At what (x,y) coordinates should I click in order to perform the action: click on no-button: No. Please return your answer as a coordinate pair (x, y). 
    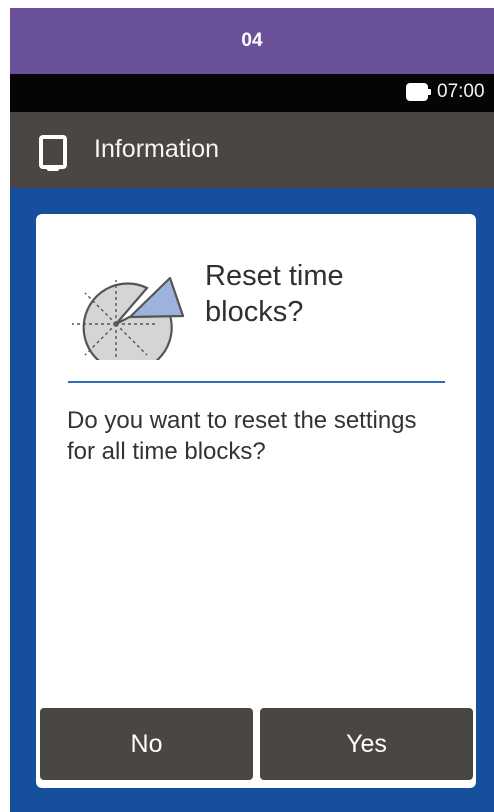
    Looking at the image, I should click on (146, 744).